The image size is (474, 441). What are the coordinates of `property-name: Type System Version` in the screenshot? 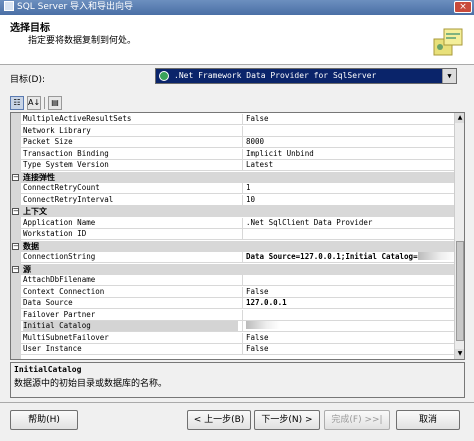 It's located at (66, 164).